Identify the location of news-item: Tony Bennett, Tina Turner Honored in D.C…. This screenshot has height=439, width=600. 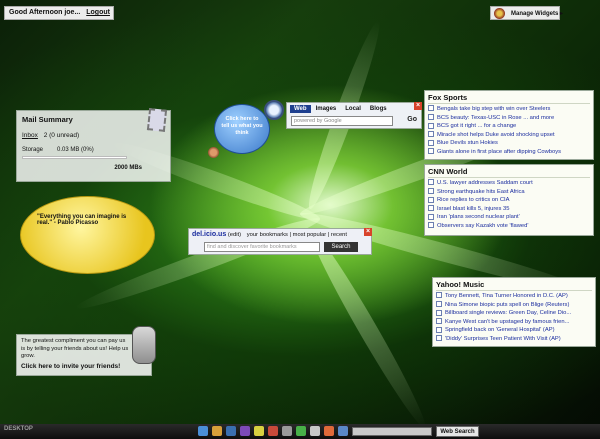
(514, 296).